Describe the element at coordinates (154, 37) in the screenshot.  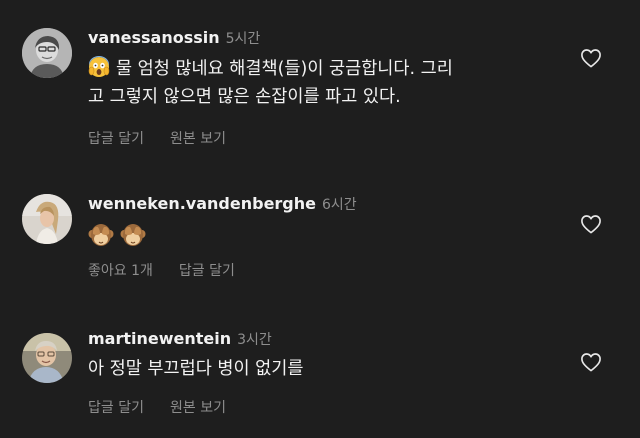
I see `username: vanessanossin` at that location.